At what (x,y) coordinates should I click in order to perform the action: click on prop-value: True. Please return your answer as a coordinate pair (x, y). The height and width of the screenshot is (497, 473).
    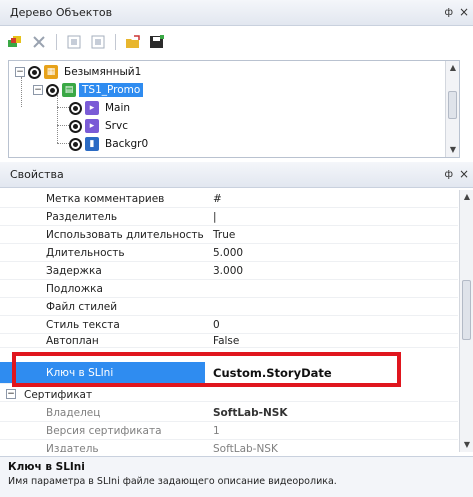
    Looking at the image, I should click on (331, 235).